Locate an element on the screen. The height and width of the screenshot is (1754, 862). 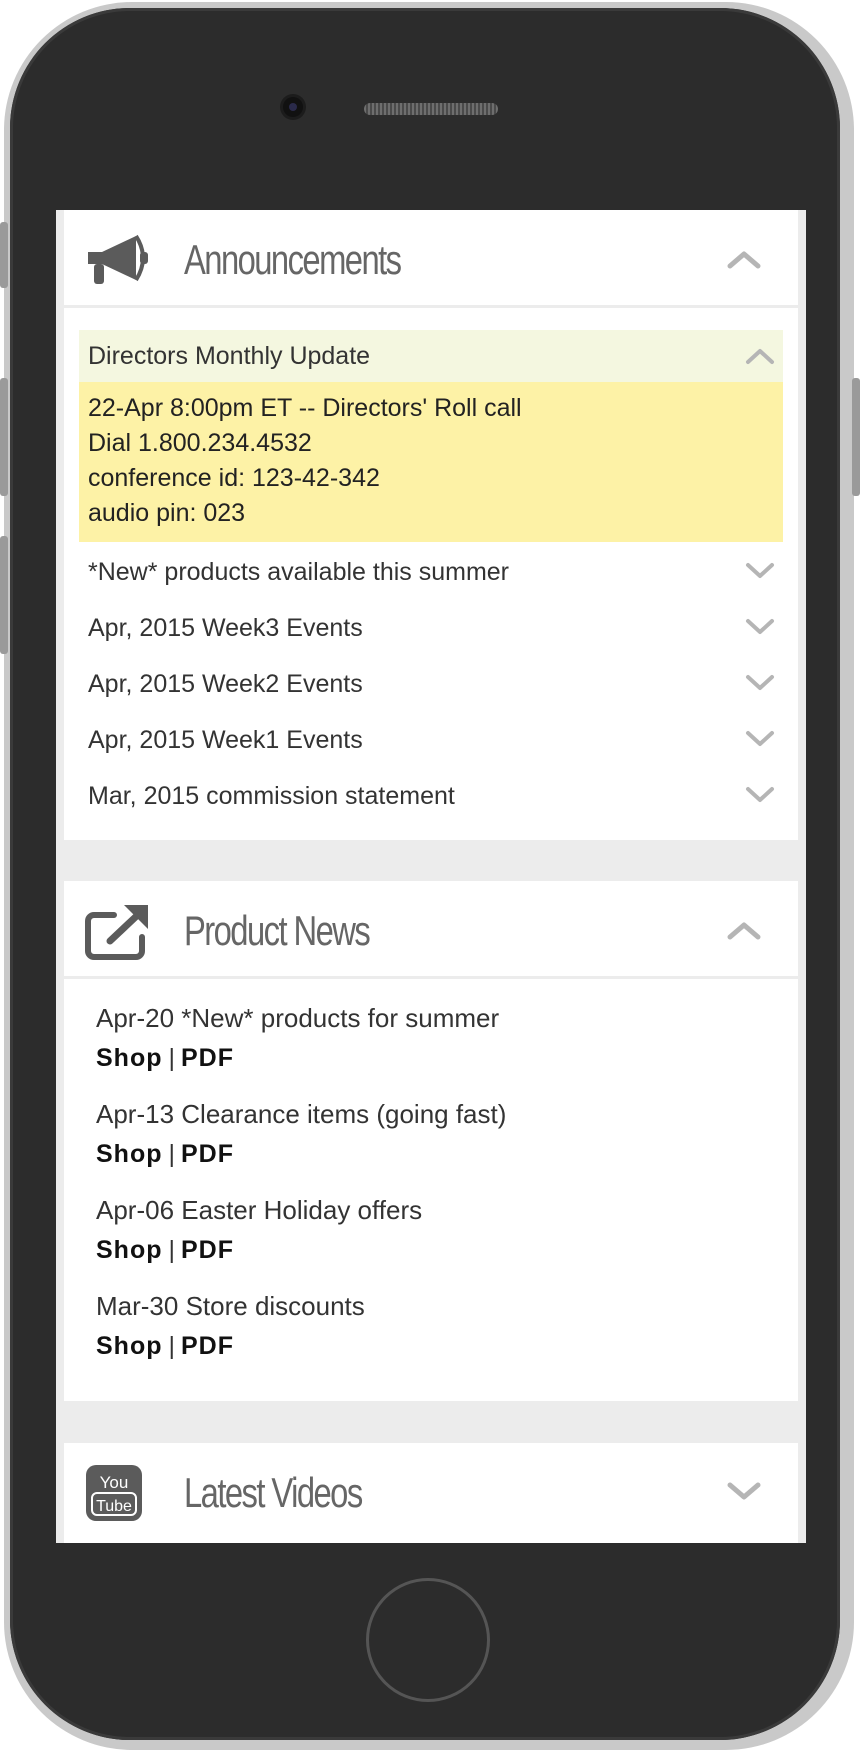
announcement-item: Apr, 2015 Week1 Events is located at coordinates (431, 740).